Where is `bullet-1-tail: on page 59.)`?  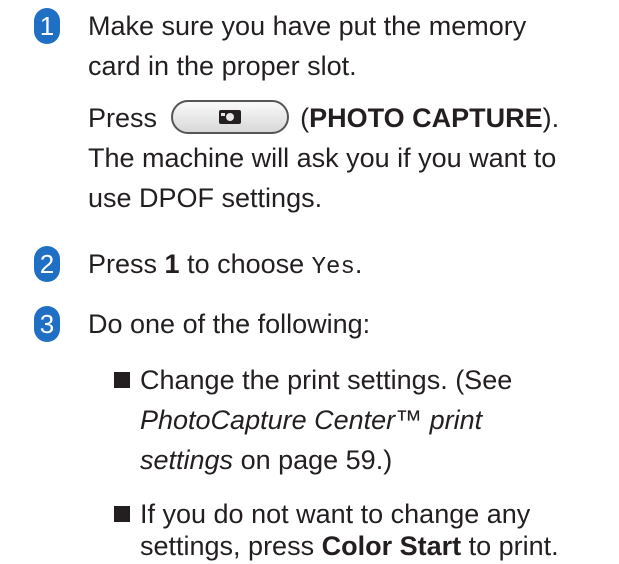 bullet-1-tail: on page 59.) is located at coordinates (313, 460).